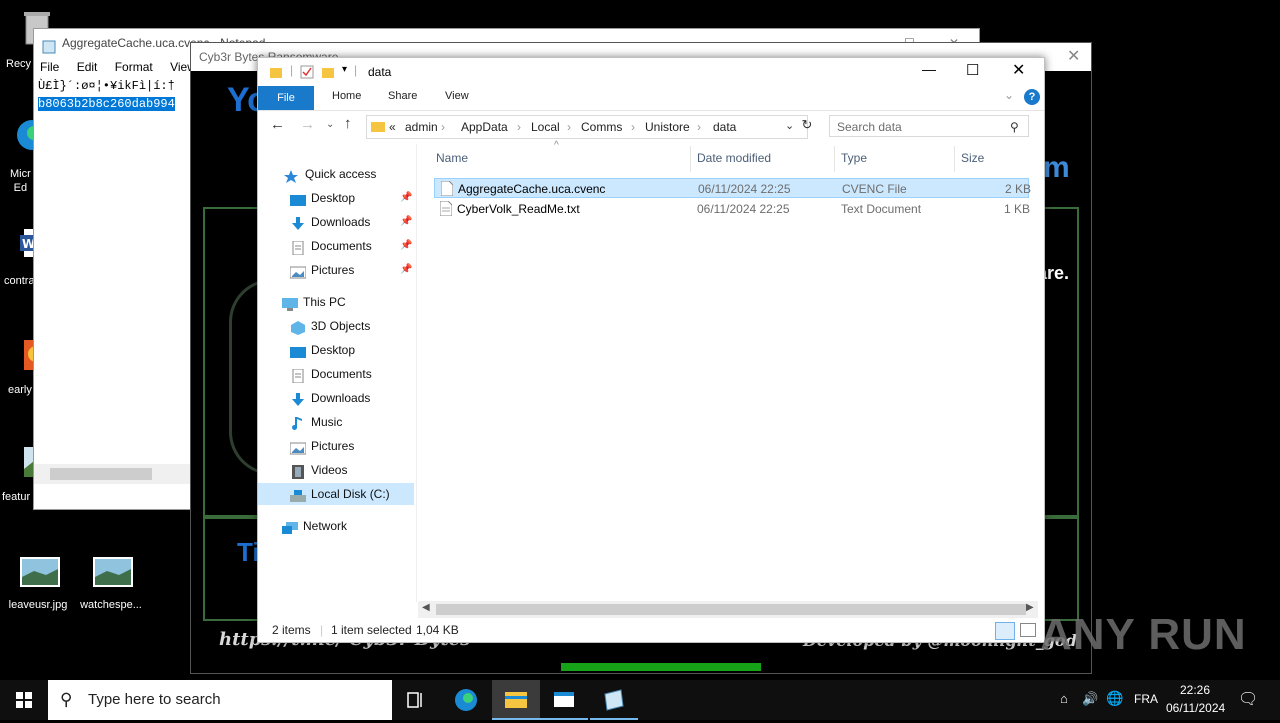  Describe the element at coordinates (330, 124) in the screenshot. I see `recent-locations-icon: ⌄` at that location.